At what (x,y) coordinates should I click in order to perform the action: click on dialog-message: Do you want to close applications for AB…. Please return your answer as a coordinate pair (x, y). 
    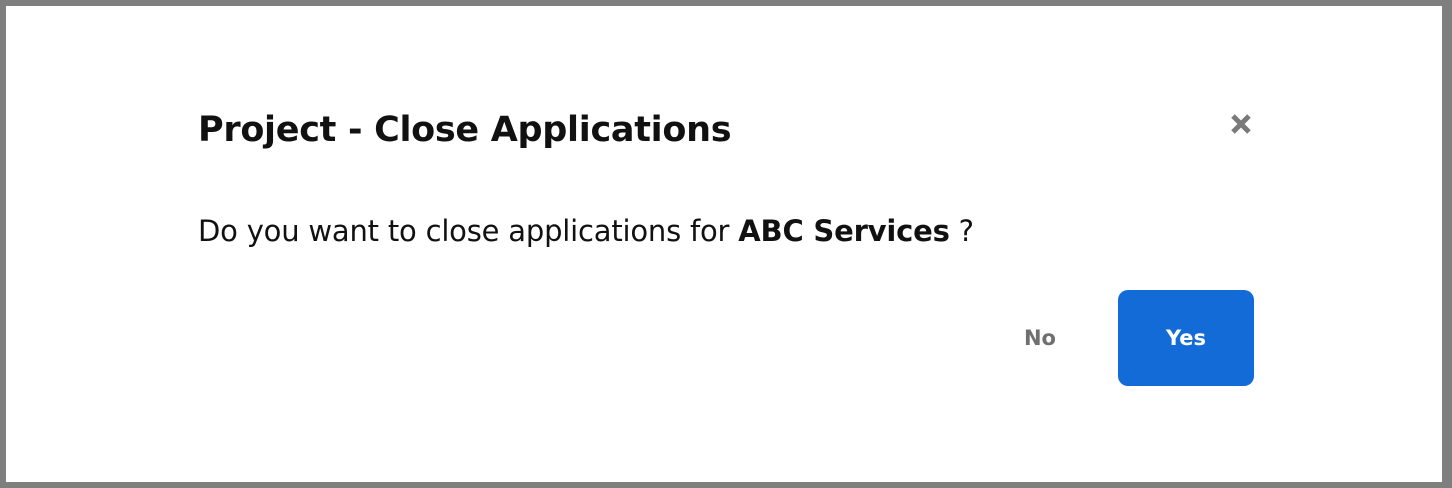
    Looking at the image, I should click on (586, 231).